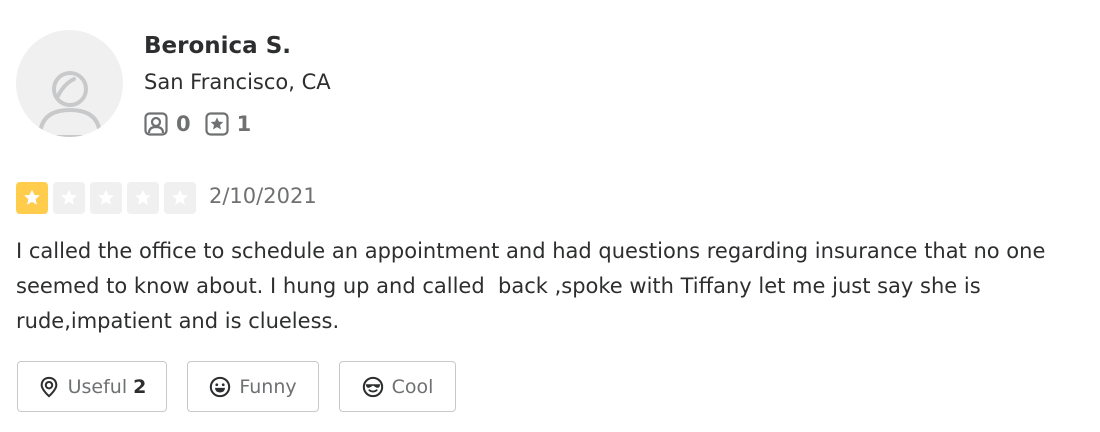 The height and width of the screenshot is (432, 1100). I want to click on funny-label: Funny, so click(268, 386).